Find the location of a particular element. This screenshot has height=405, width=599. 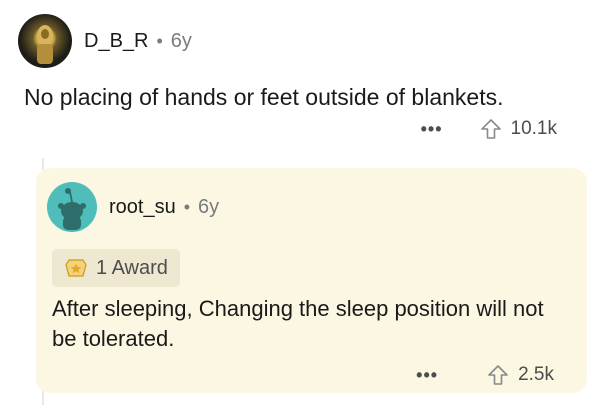

upvote-group: 10.1k is located at coordinates (518, 129).